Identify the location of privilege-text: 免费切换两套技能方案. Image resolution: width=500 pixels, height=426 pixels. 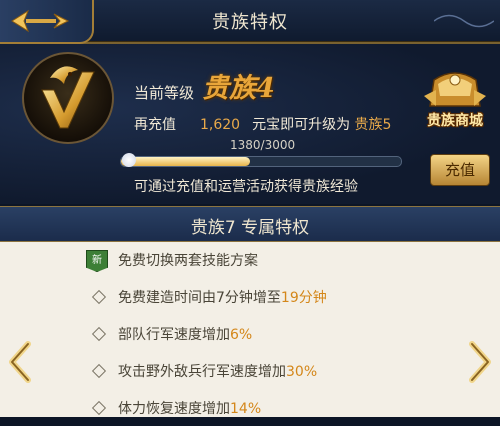
(188, 261).